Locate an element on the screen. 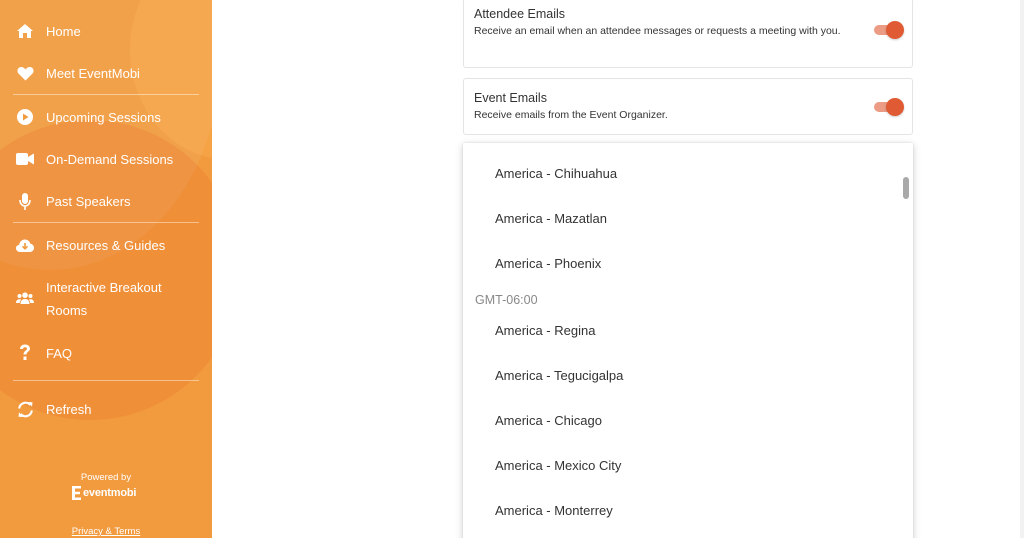 This screenshot has width=1024, height=538. privacy-terms-link: Privacy & Terms is located at coordinates (106, 531).